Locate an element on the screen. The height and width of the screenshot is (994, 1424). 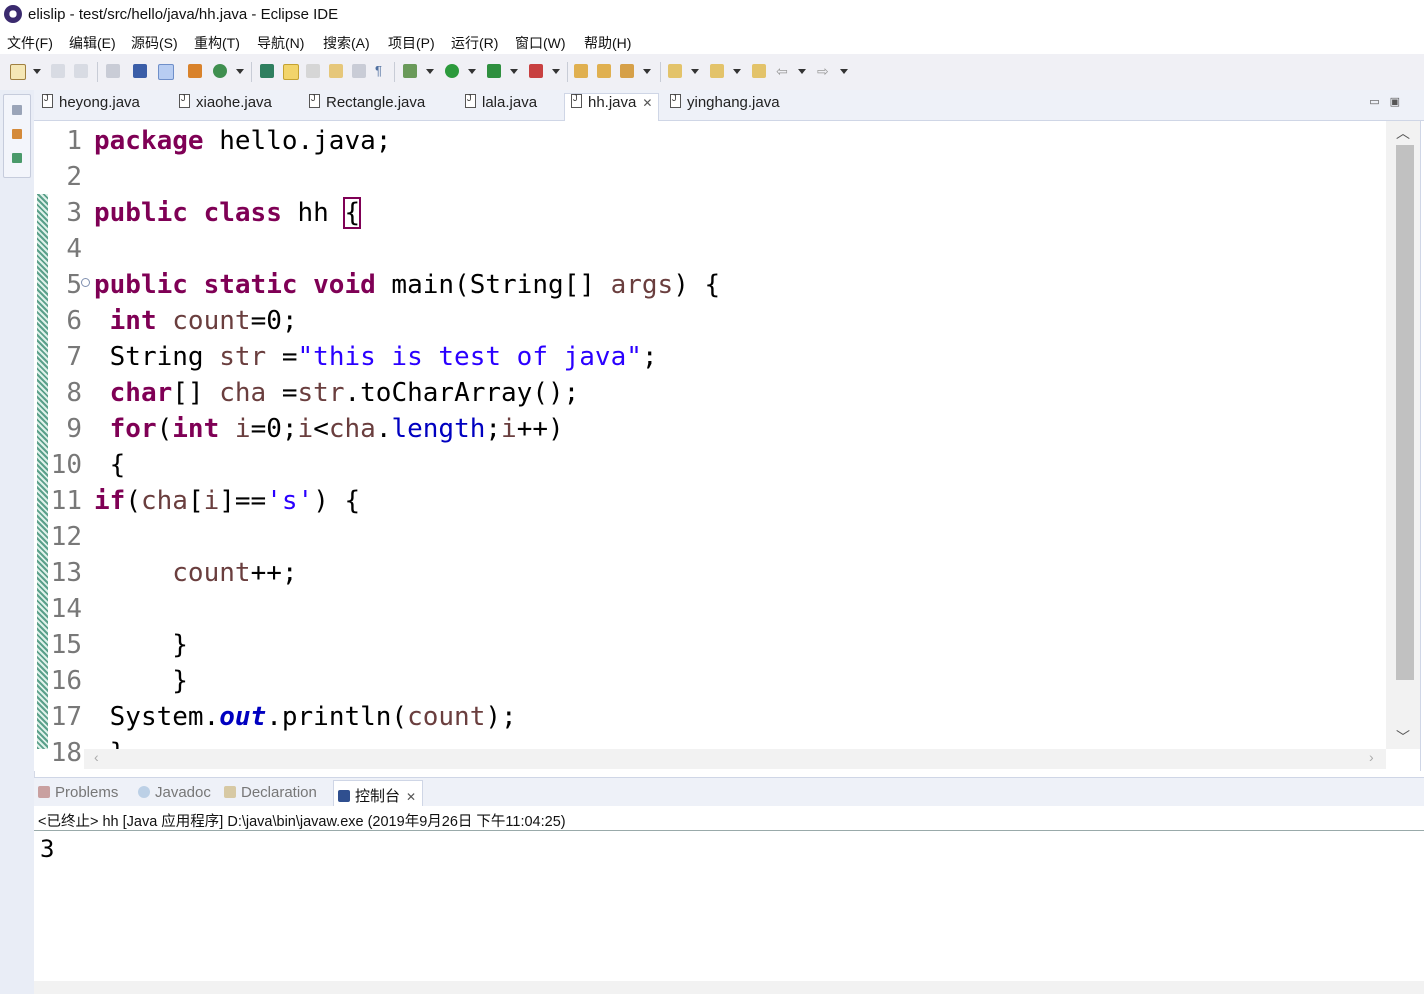
tab-console: 控制台 ✕ is located at coordinates (378, 793).